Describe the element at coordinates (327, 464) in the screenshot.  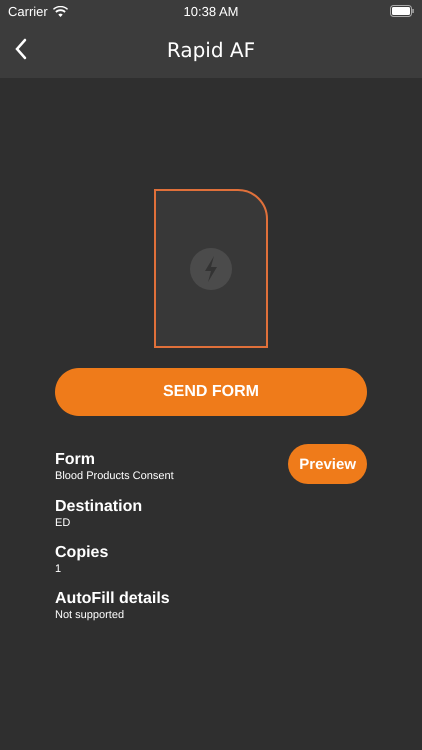
I see `preview-button: Preview` at that location.